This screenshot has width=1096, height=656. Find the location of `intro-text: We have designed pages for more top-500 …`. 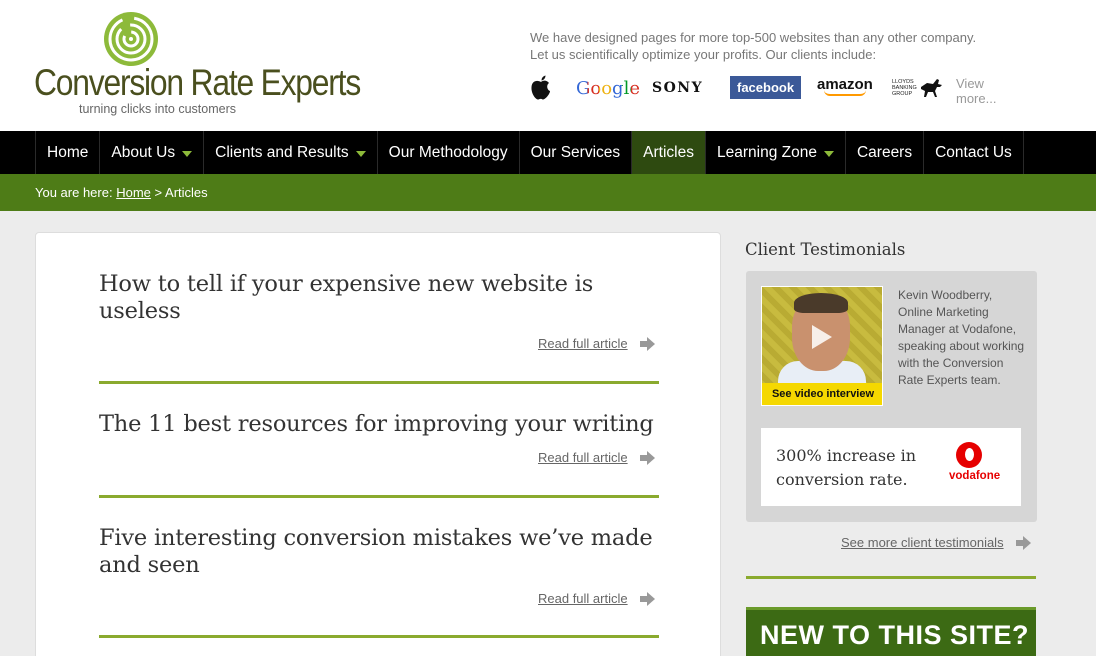

intro-text: We have designed pages for more top-500 … is located at coordinates (753, 46).